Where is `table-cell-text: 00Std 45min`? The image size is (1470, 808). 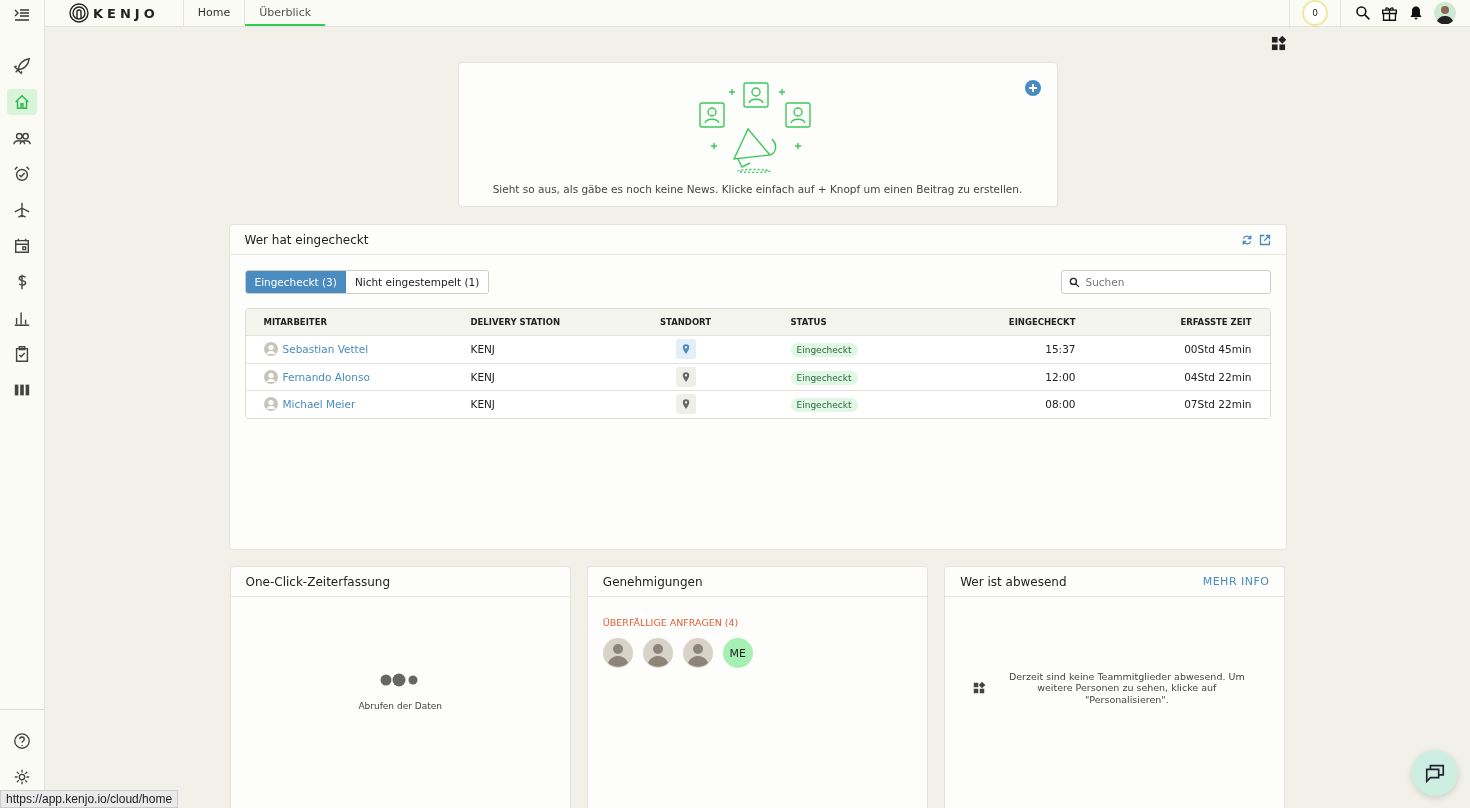
table-cell-text: 00Std 45min is located at coordinates (1217, 349).